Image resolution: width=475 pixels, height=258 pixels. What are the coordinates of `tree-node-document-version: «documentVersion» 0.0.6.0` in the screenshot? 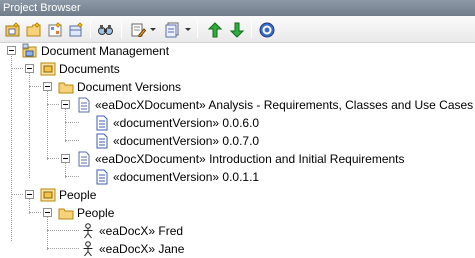 It's located at (176, 123).